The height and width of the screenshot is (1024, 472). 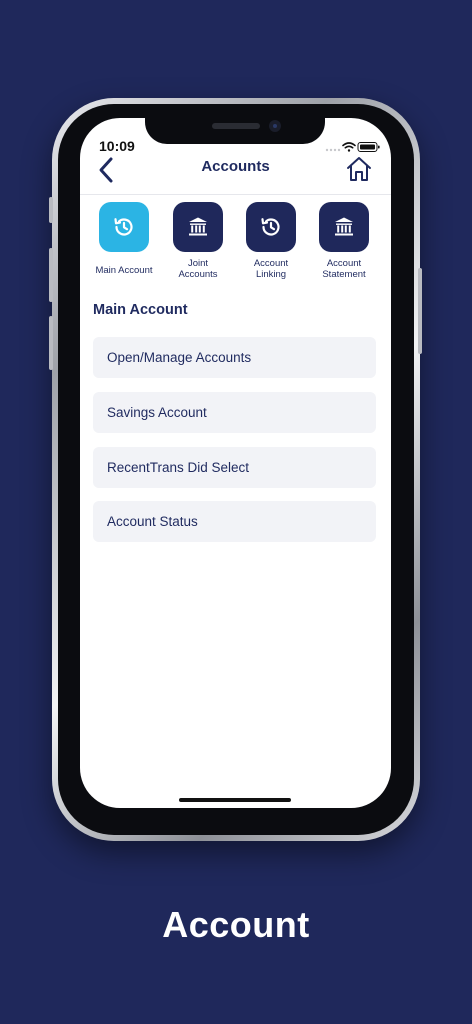 I want to click on speaker, so click(x=236, y=126).